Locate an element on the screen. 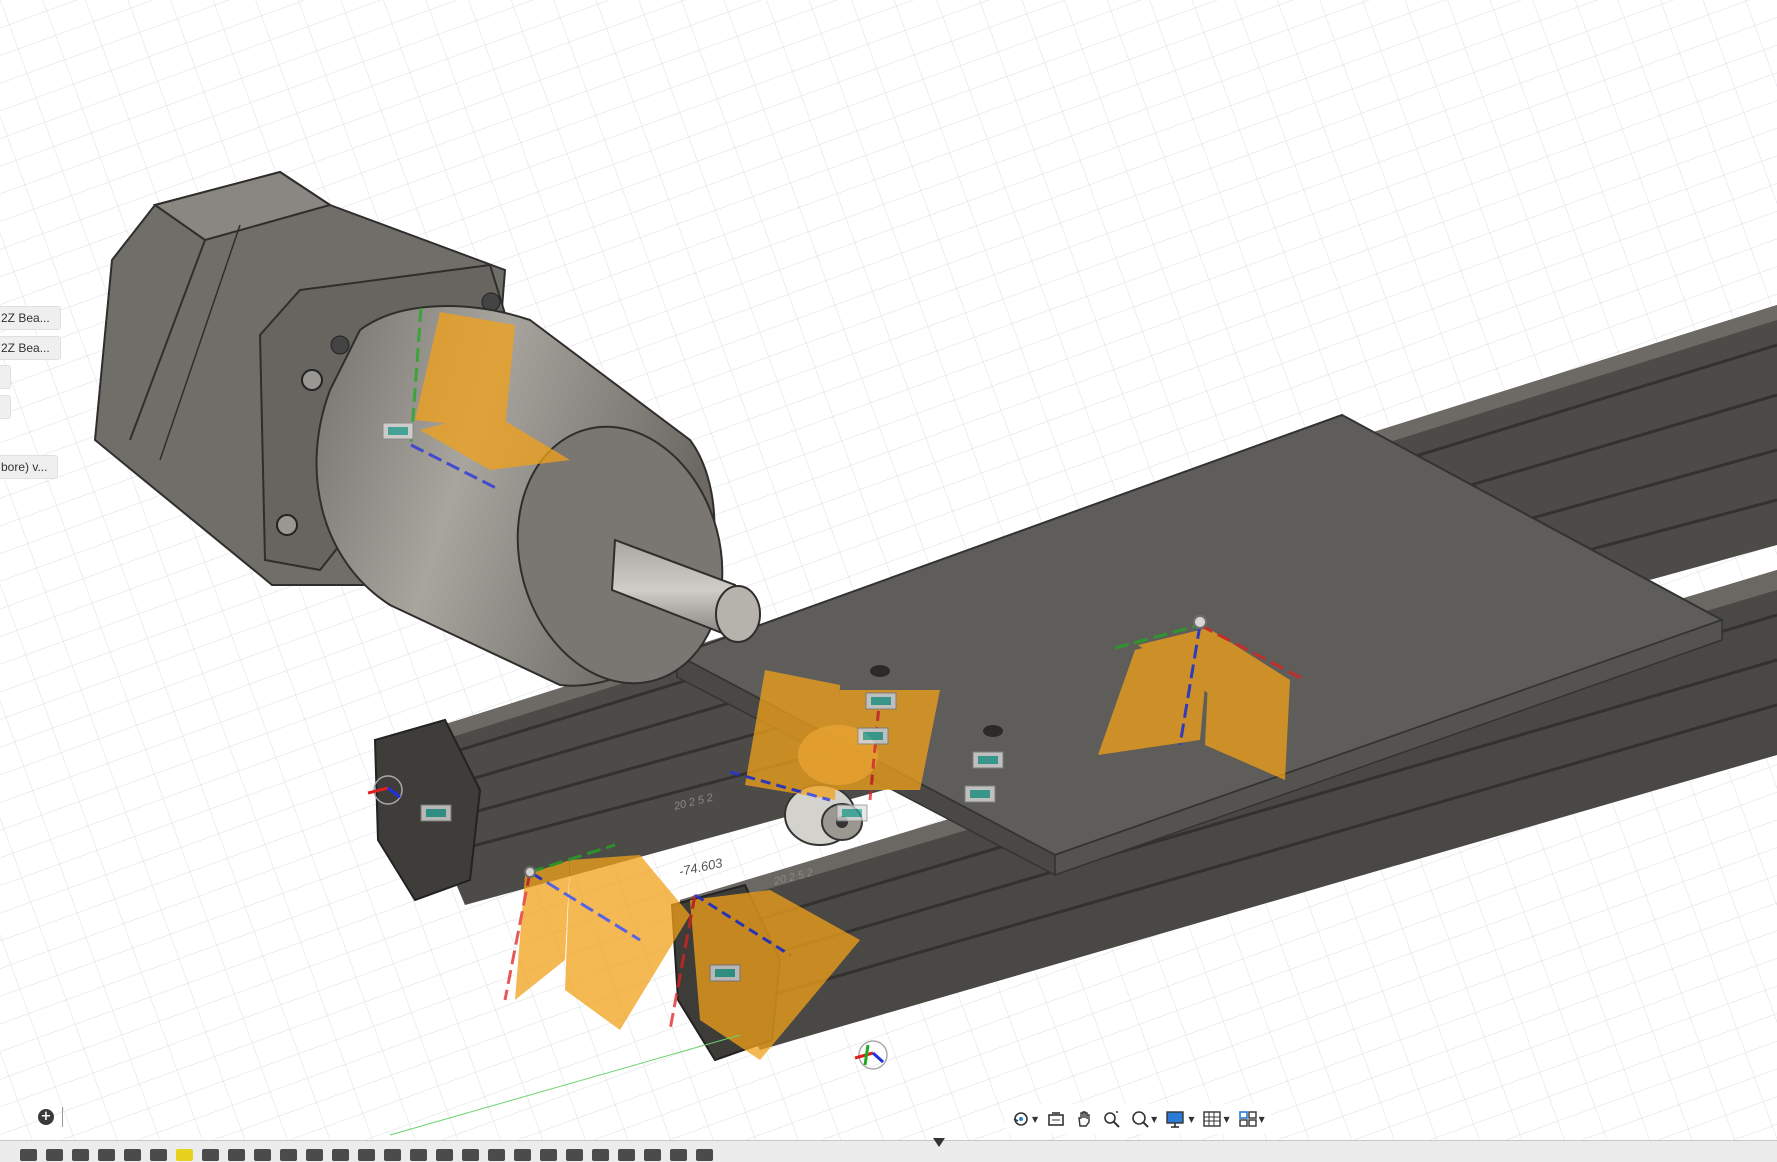 Image resolution: width=1777 pixels, height=1162 pixels. zoom-icon is located at coordinates (1112, 1119).